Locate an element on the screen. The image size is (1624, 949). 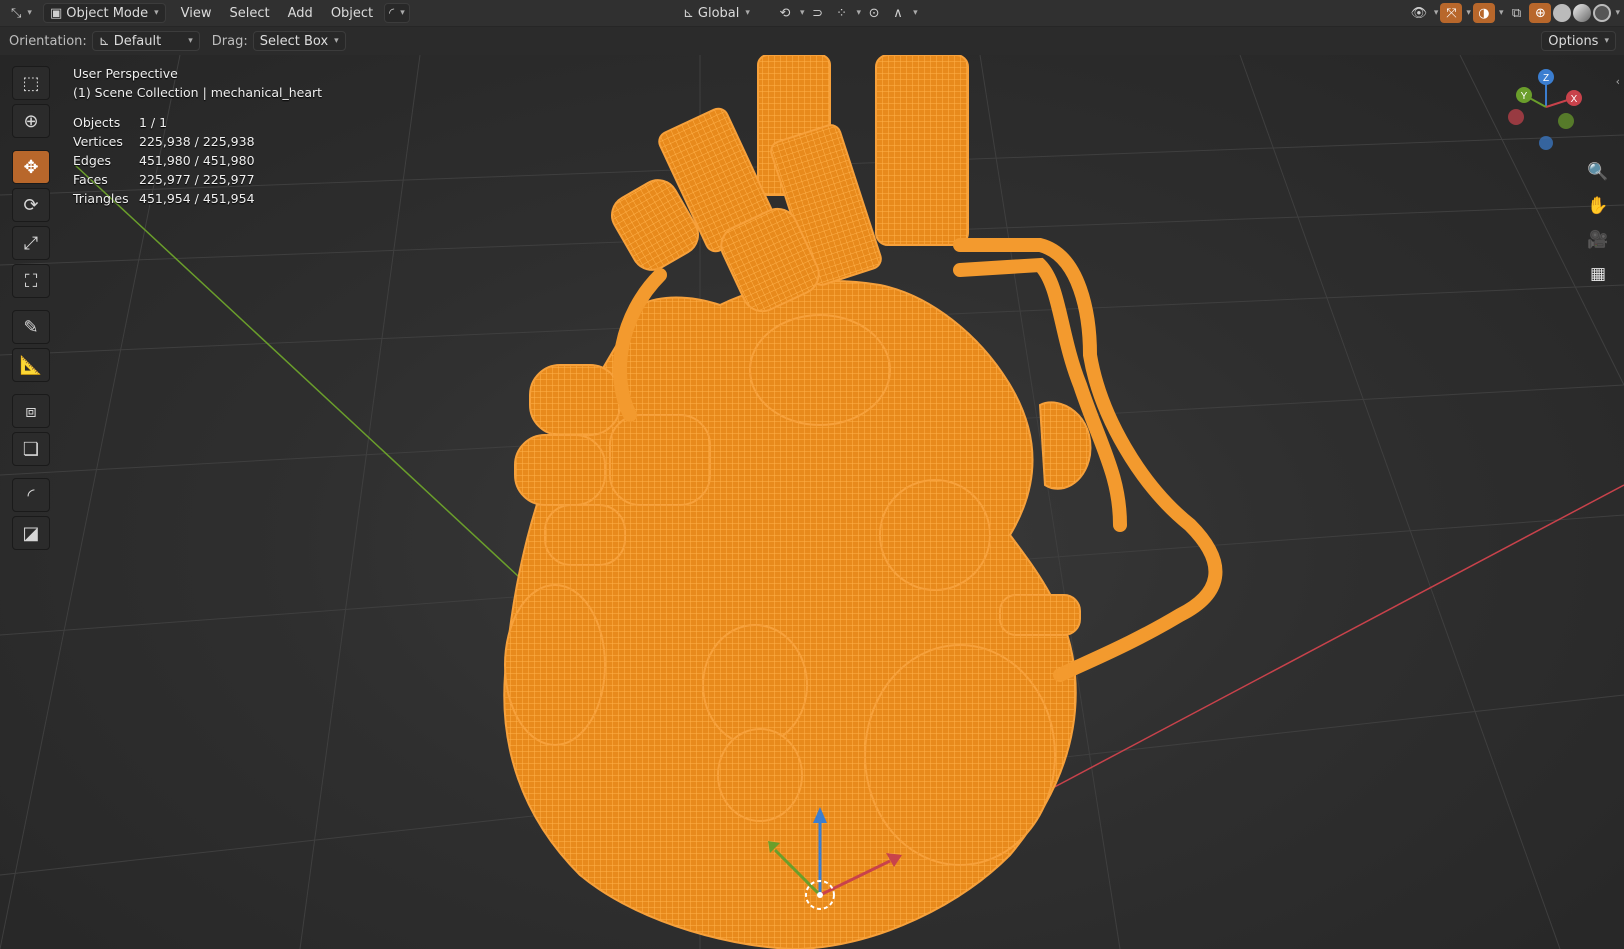
sidebar-toggle-icon: ‹ is located at coordinates (1618, 81).